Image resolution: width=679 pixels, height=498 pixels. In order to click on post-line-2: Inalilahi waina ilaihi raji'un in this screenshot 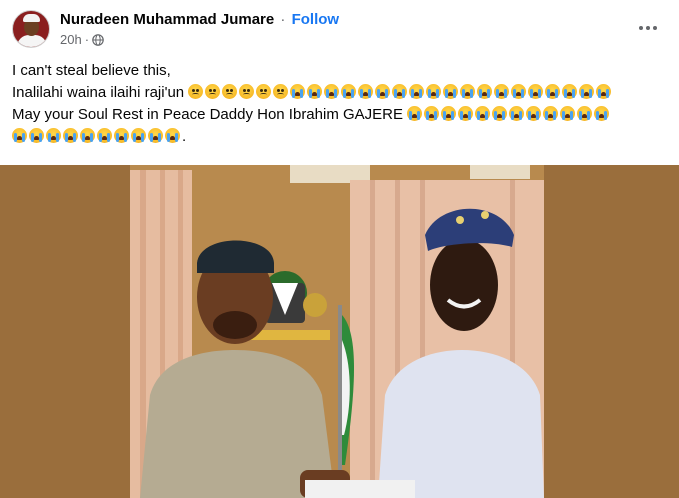, I will do `click(342, 93)`.